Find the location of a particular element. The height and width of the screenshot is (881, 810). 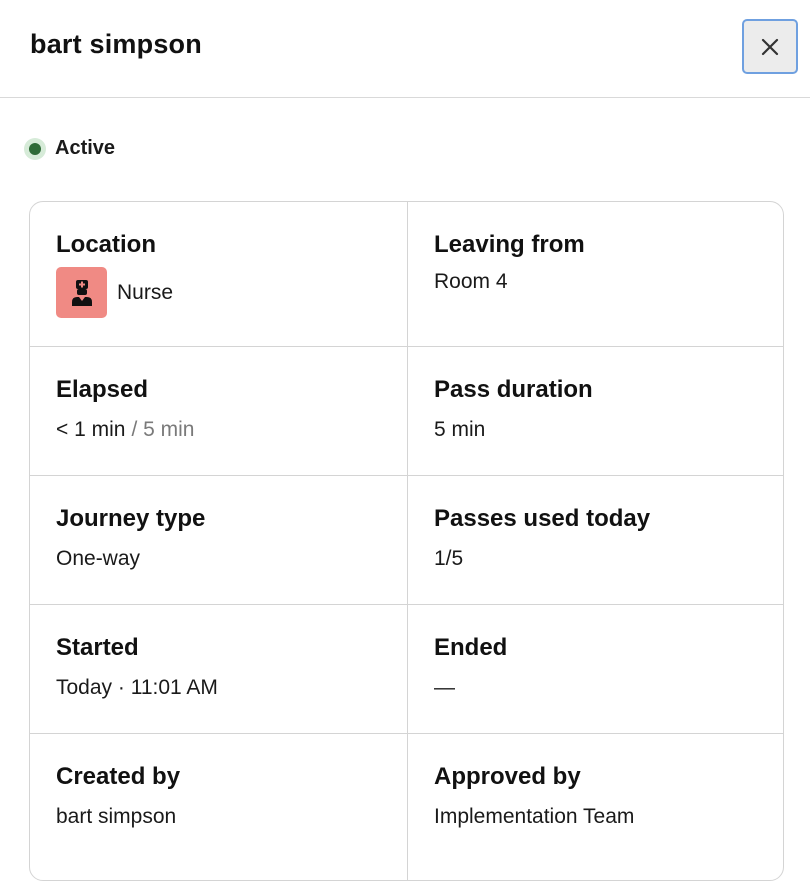

created-by-value: bart simpson is located at coordinates (116, 816).